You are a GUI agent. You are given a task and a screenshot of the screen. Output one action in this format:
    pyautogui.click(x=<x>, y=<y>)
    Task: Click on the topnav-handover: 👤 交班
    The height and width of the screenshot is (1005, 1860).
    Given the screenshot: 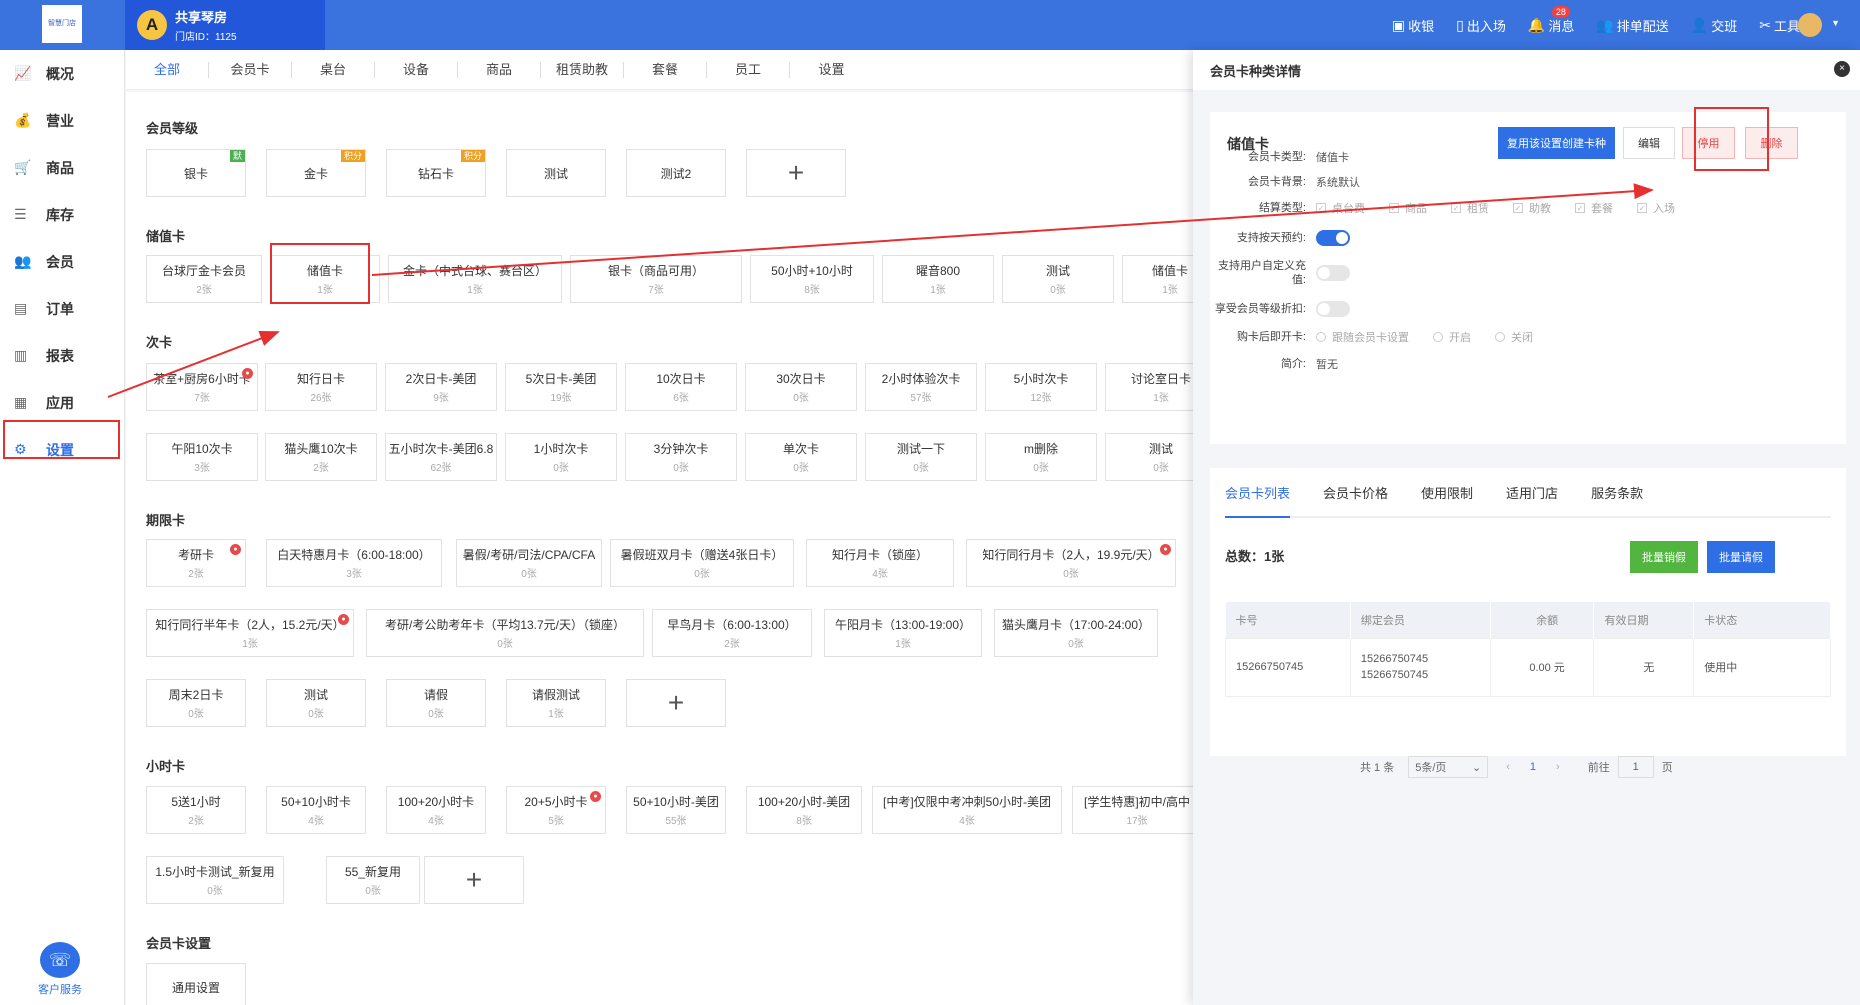 What is the action you would take?
    pyautogui.click(x=1714, y=25)
    